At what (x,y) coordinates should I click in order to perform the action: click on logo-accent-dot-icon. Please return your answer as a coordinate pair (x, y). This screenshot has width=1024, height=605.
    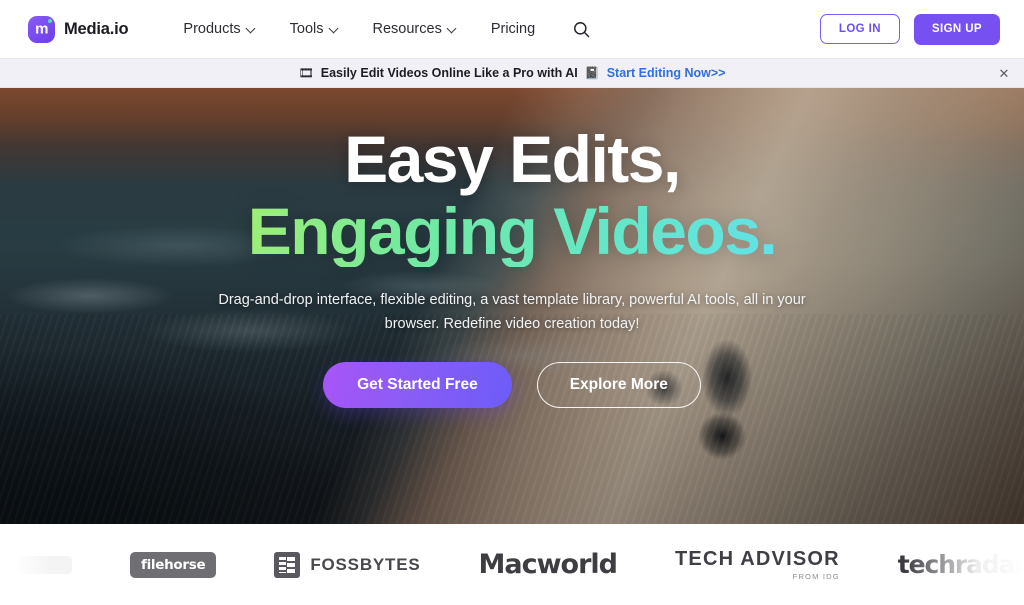
    Looking at the image, I should click on (49, 20).